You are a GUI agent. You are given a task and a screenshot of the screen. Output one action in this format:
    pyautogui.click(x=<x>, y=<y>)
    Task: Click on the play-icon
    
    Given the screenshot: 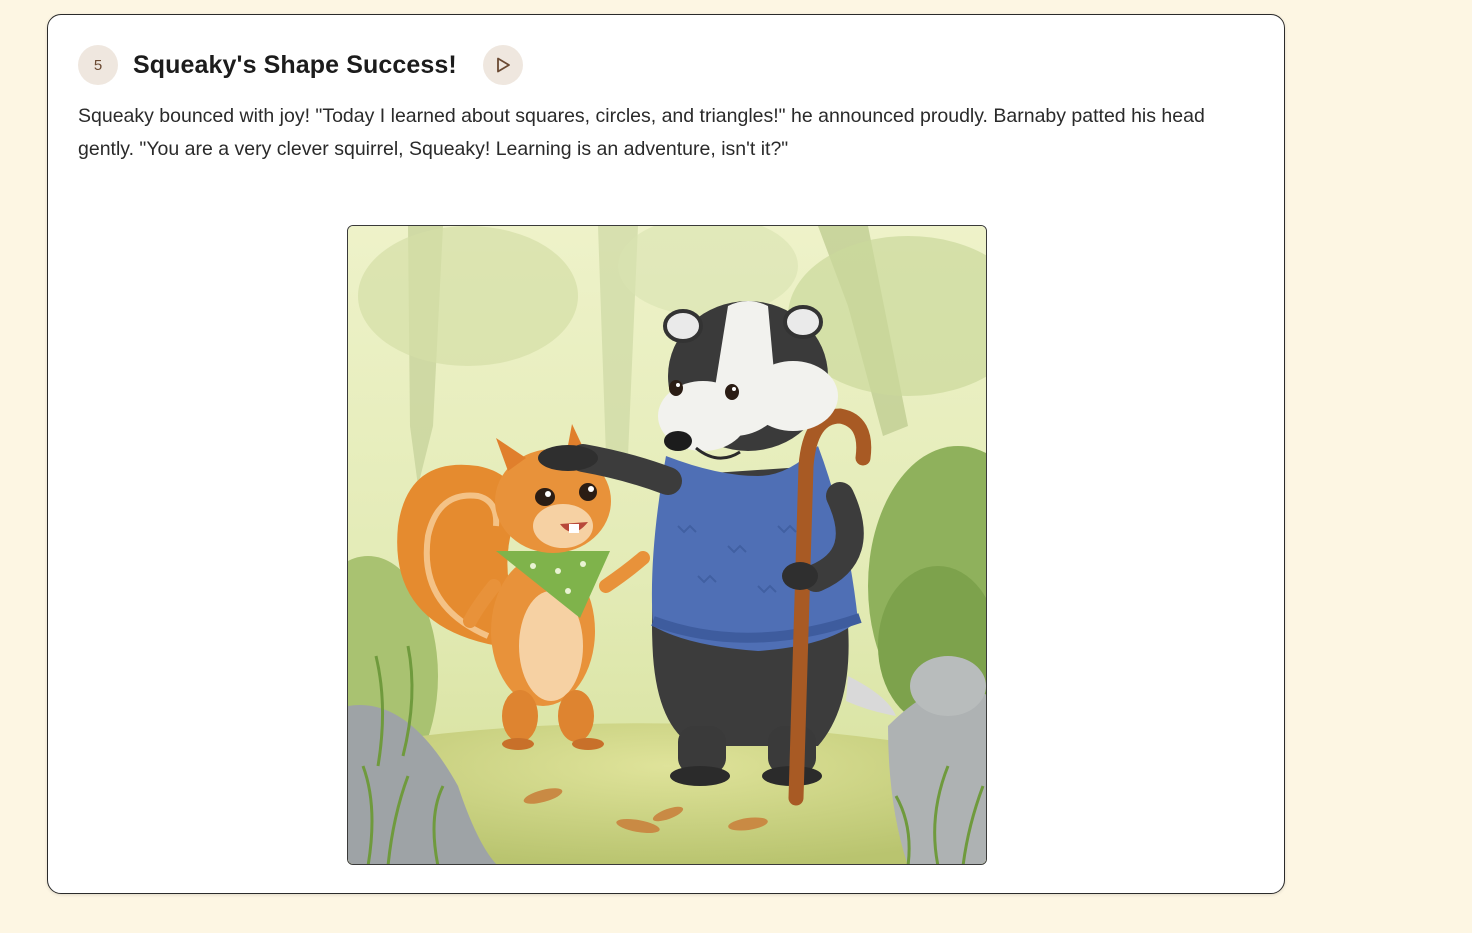 What is the action you would take?
    pyautogui.click(x=503, y=65)
    